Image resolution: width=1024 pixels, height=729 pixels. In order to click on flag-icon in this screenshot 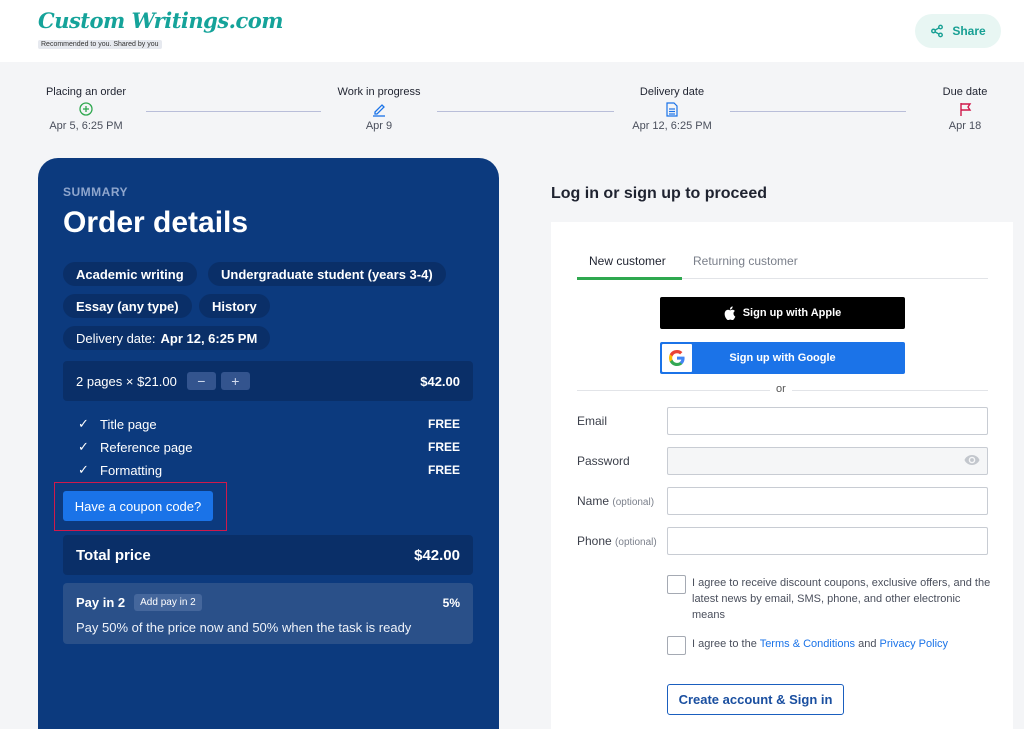, I will do `click(965, 109)`.